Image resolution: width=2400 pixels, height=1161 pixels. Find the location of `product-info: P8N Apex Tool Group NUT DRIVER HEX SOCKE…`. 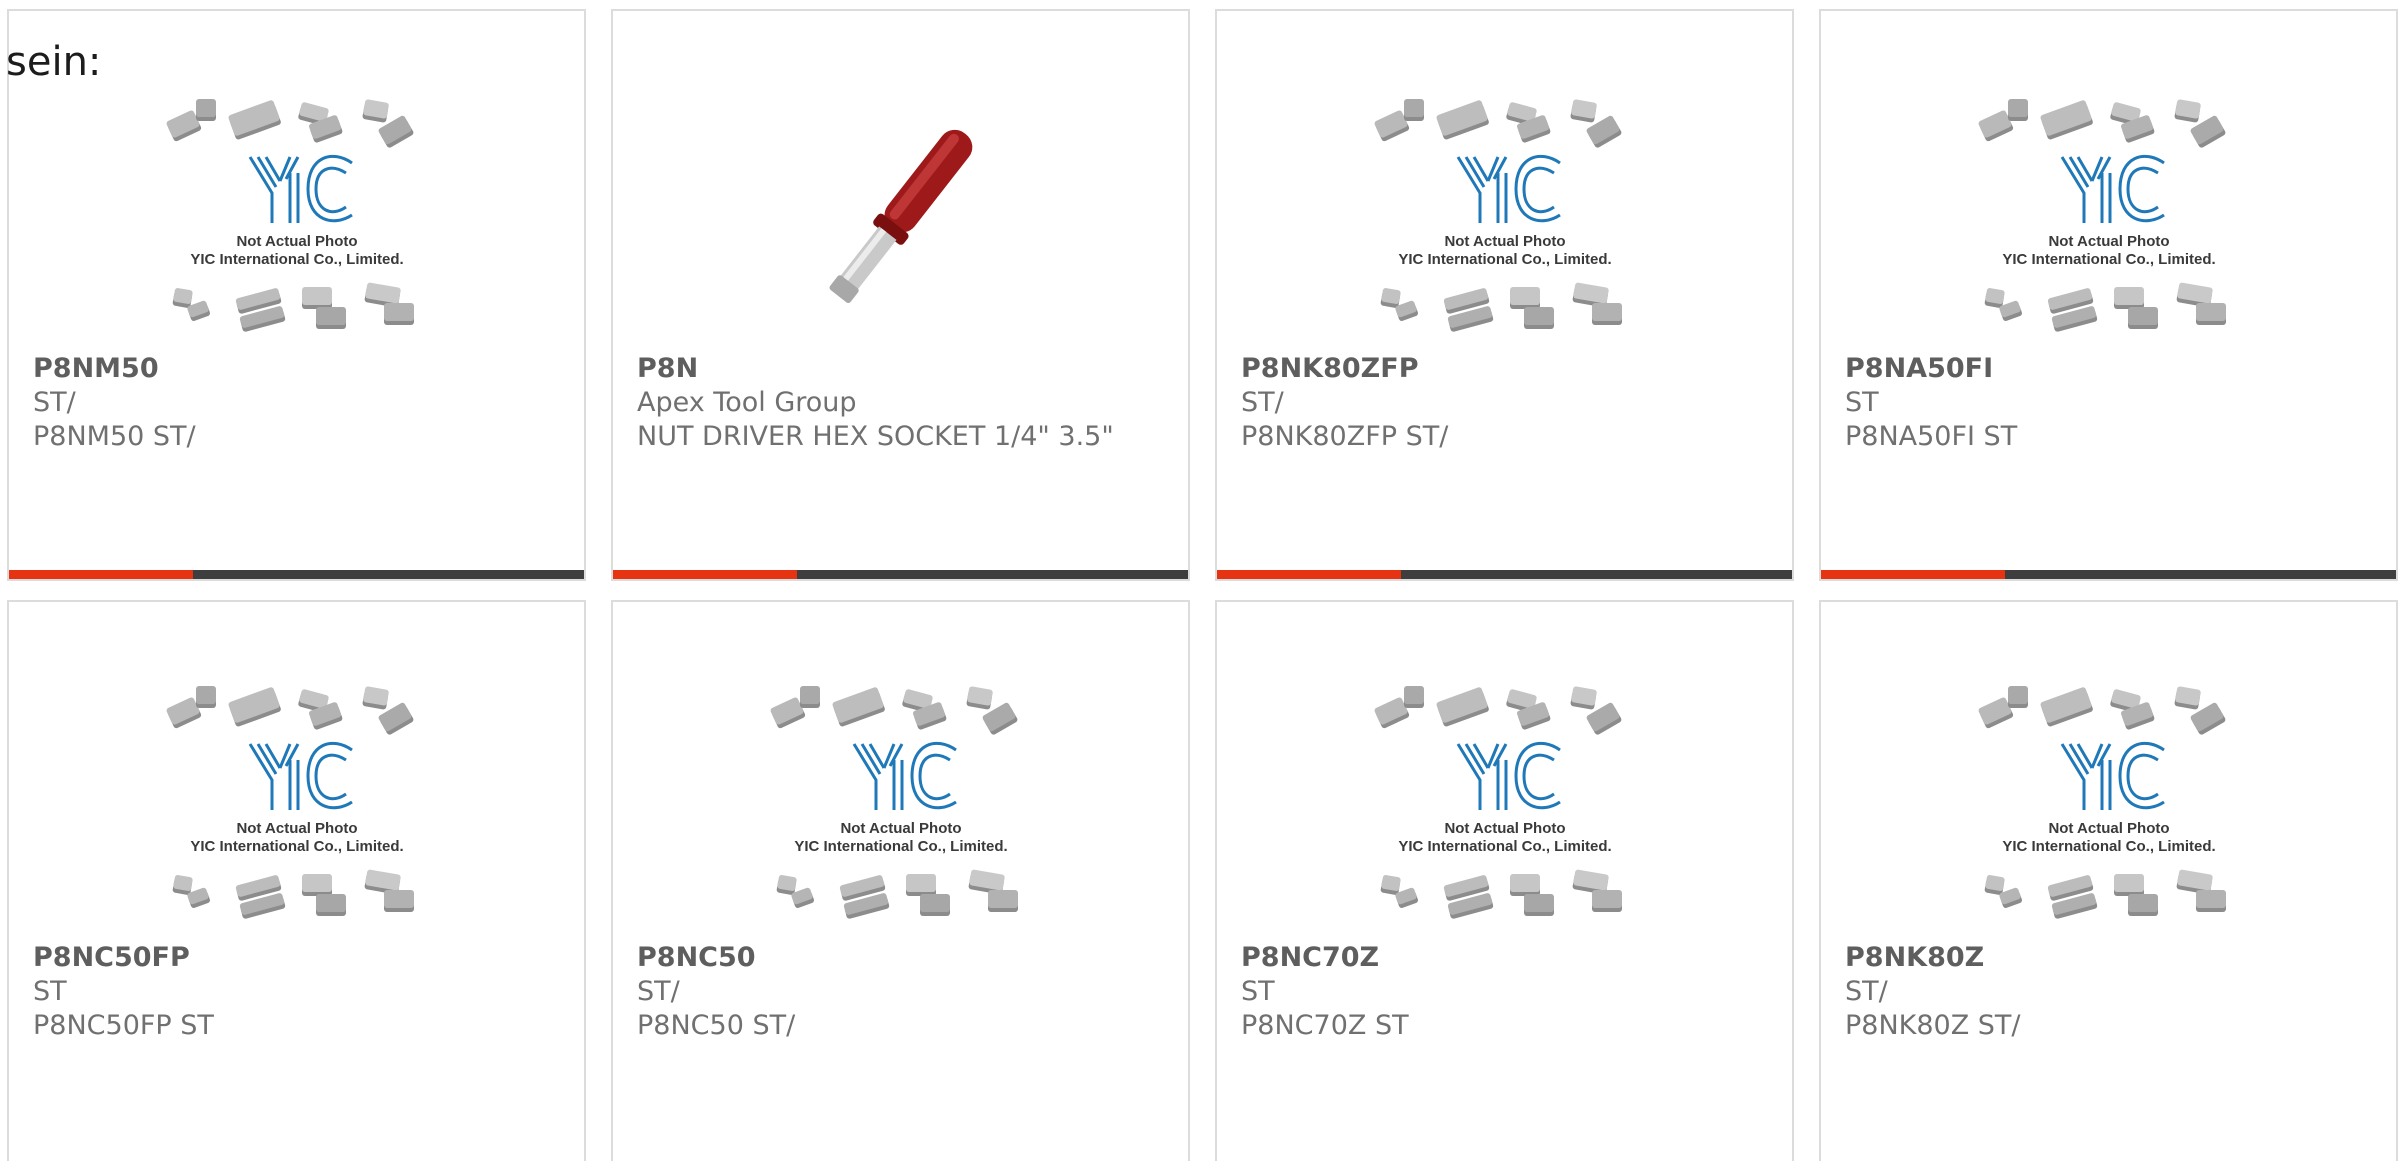

product-info: P8N Apex Tool Group NUT DRIVER HEX SOCKE… is located at coordinates (902, 403).